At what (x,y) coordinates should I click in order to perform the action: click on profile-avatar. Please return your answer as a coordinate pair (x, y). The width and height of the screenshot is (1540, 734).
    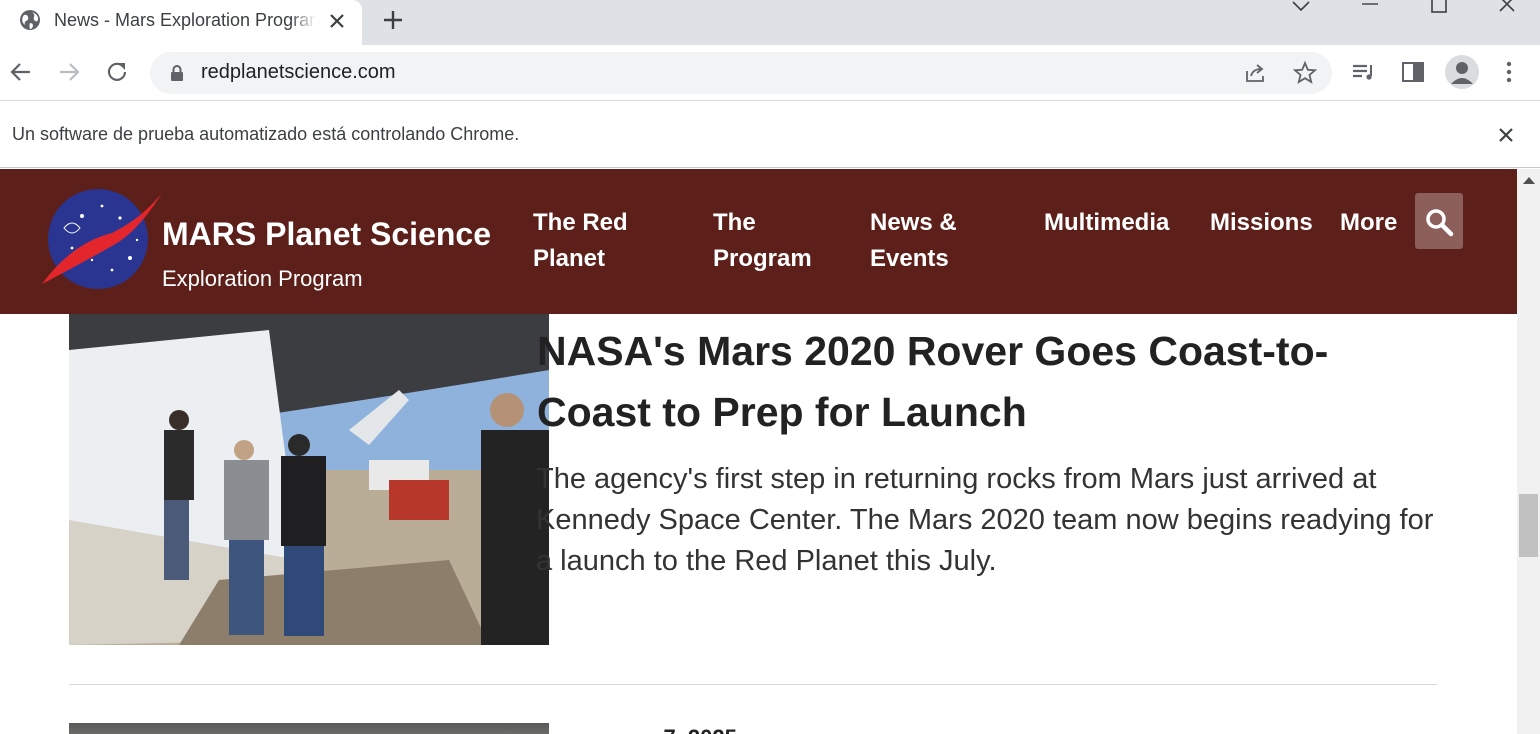
    Looking at the image, I should click on (1462, 72).